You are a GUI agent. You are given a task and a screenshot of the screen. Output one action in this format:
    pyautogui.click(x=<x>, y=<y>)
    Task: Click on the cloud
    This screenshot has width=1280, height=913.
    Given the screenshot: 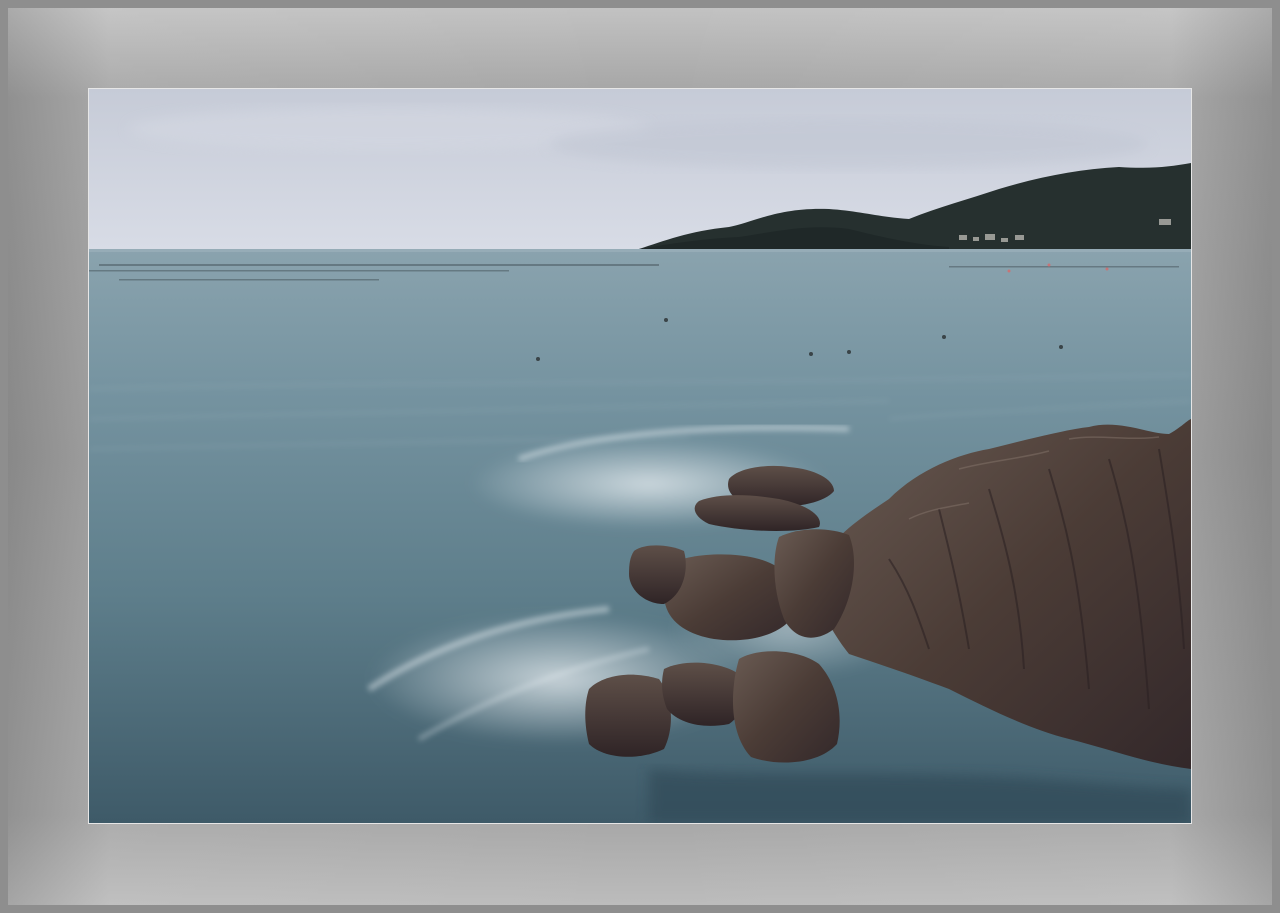 What is the action you would take?
    pyautogui.click(x=849, y=144)
    